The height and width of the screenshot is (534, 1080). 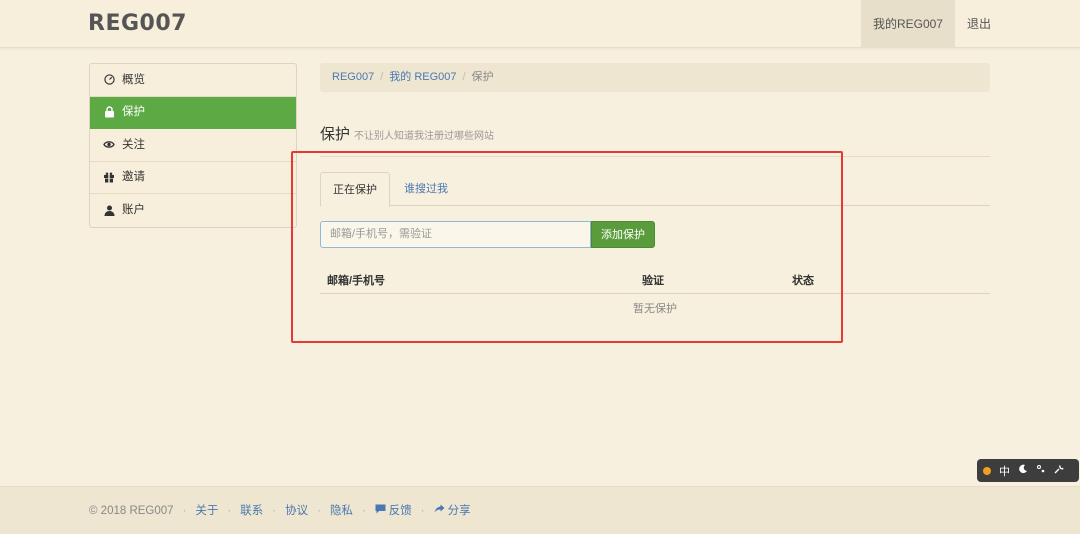 I want to click on tab-bar: 正在保护 谁搜过我, so click(x=655, y=189).